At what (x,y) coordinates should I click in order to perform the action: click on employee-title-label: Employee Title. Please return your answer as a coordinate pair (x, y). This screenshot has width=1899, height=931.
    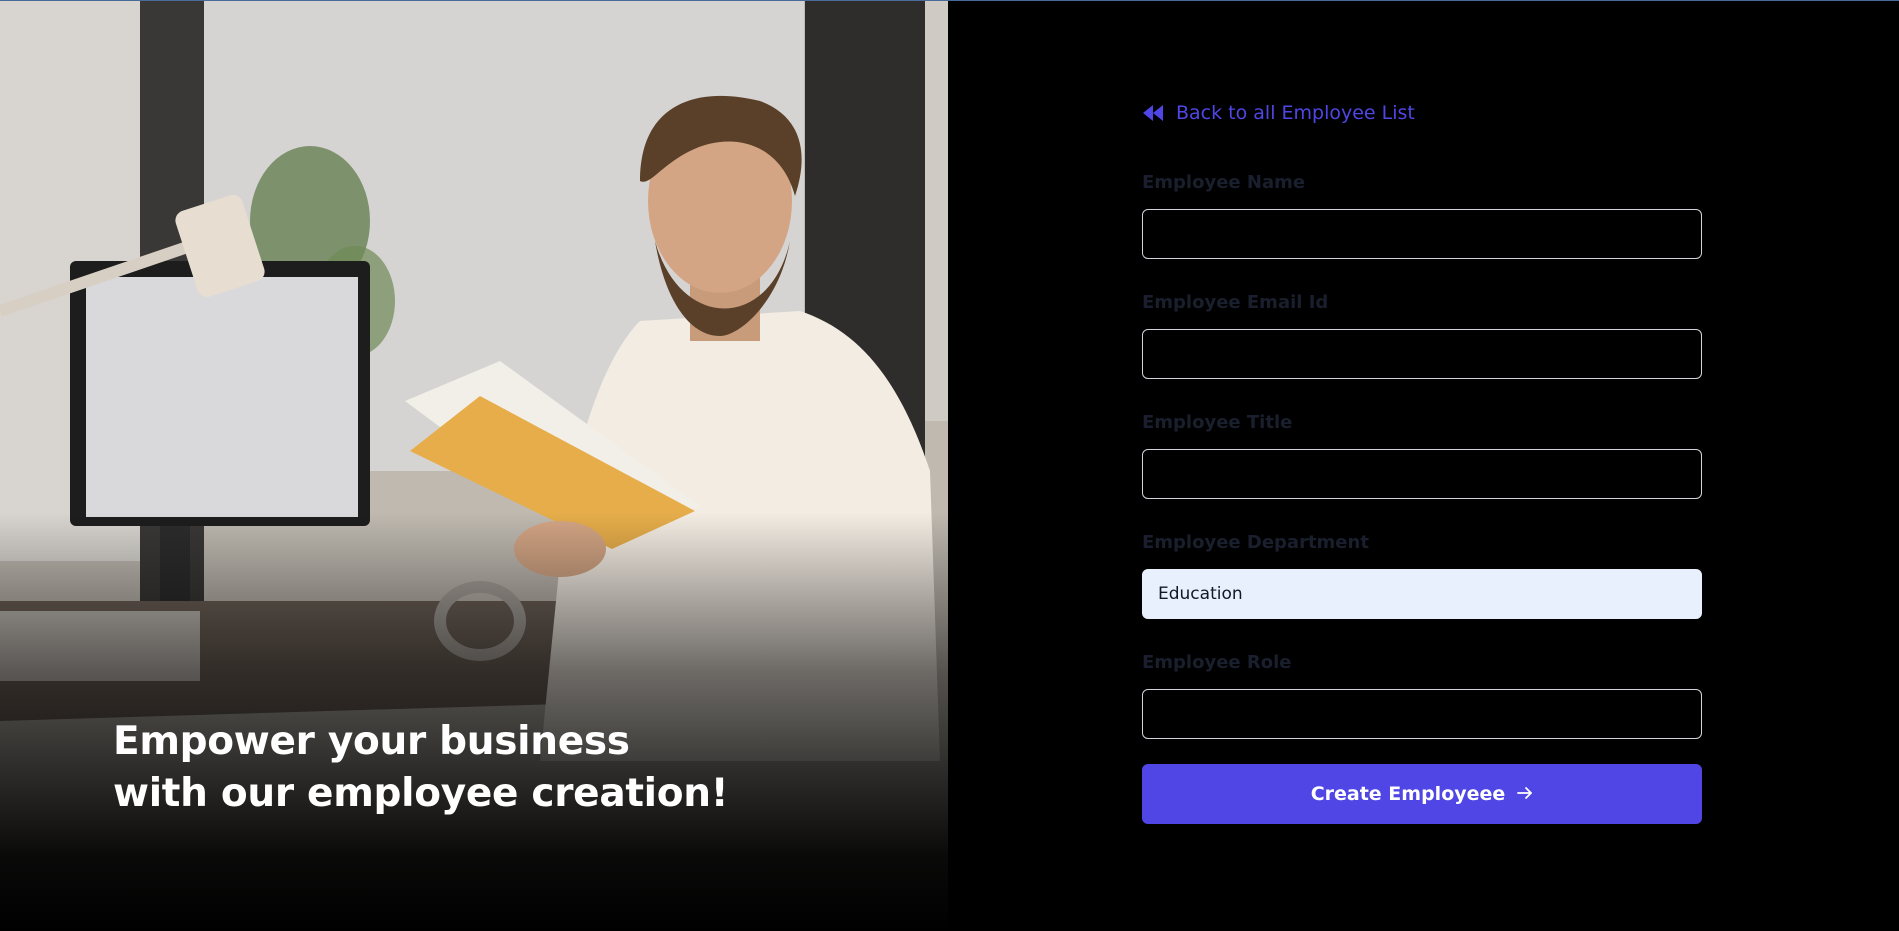
    Looking at the image, I should click on (1217, 422).